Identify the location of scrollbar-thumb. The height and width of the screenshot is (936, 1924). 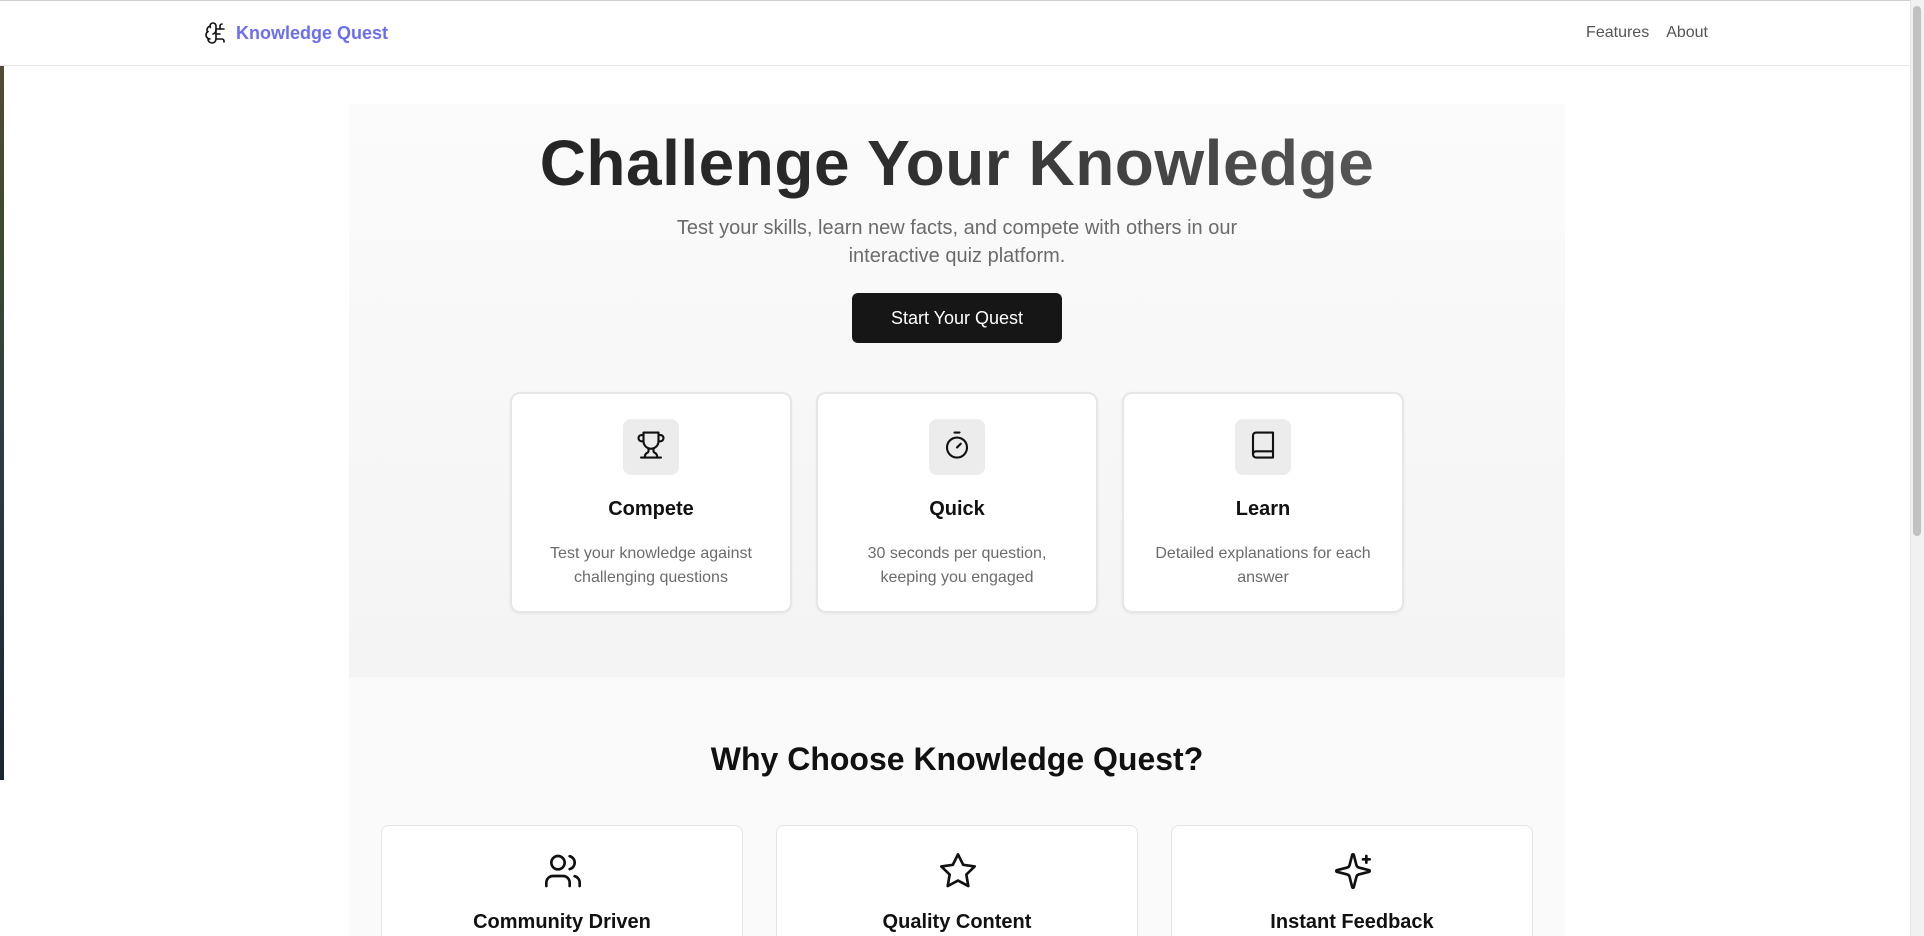
(1917, 271).